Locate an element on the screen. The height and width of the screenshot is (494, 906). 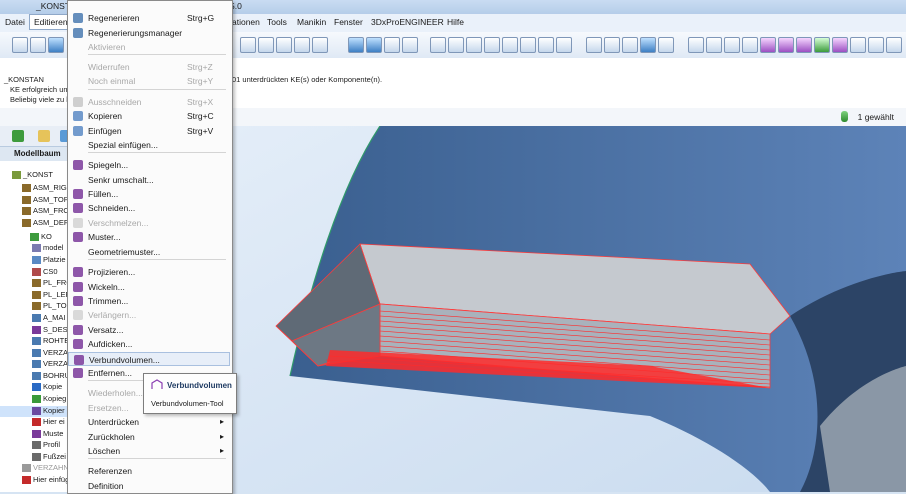
model-tree-item: Hier einfüg is located at coordinates (35, 480).